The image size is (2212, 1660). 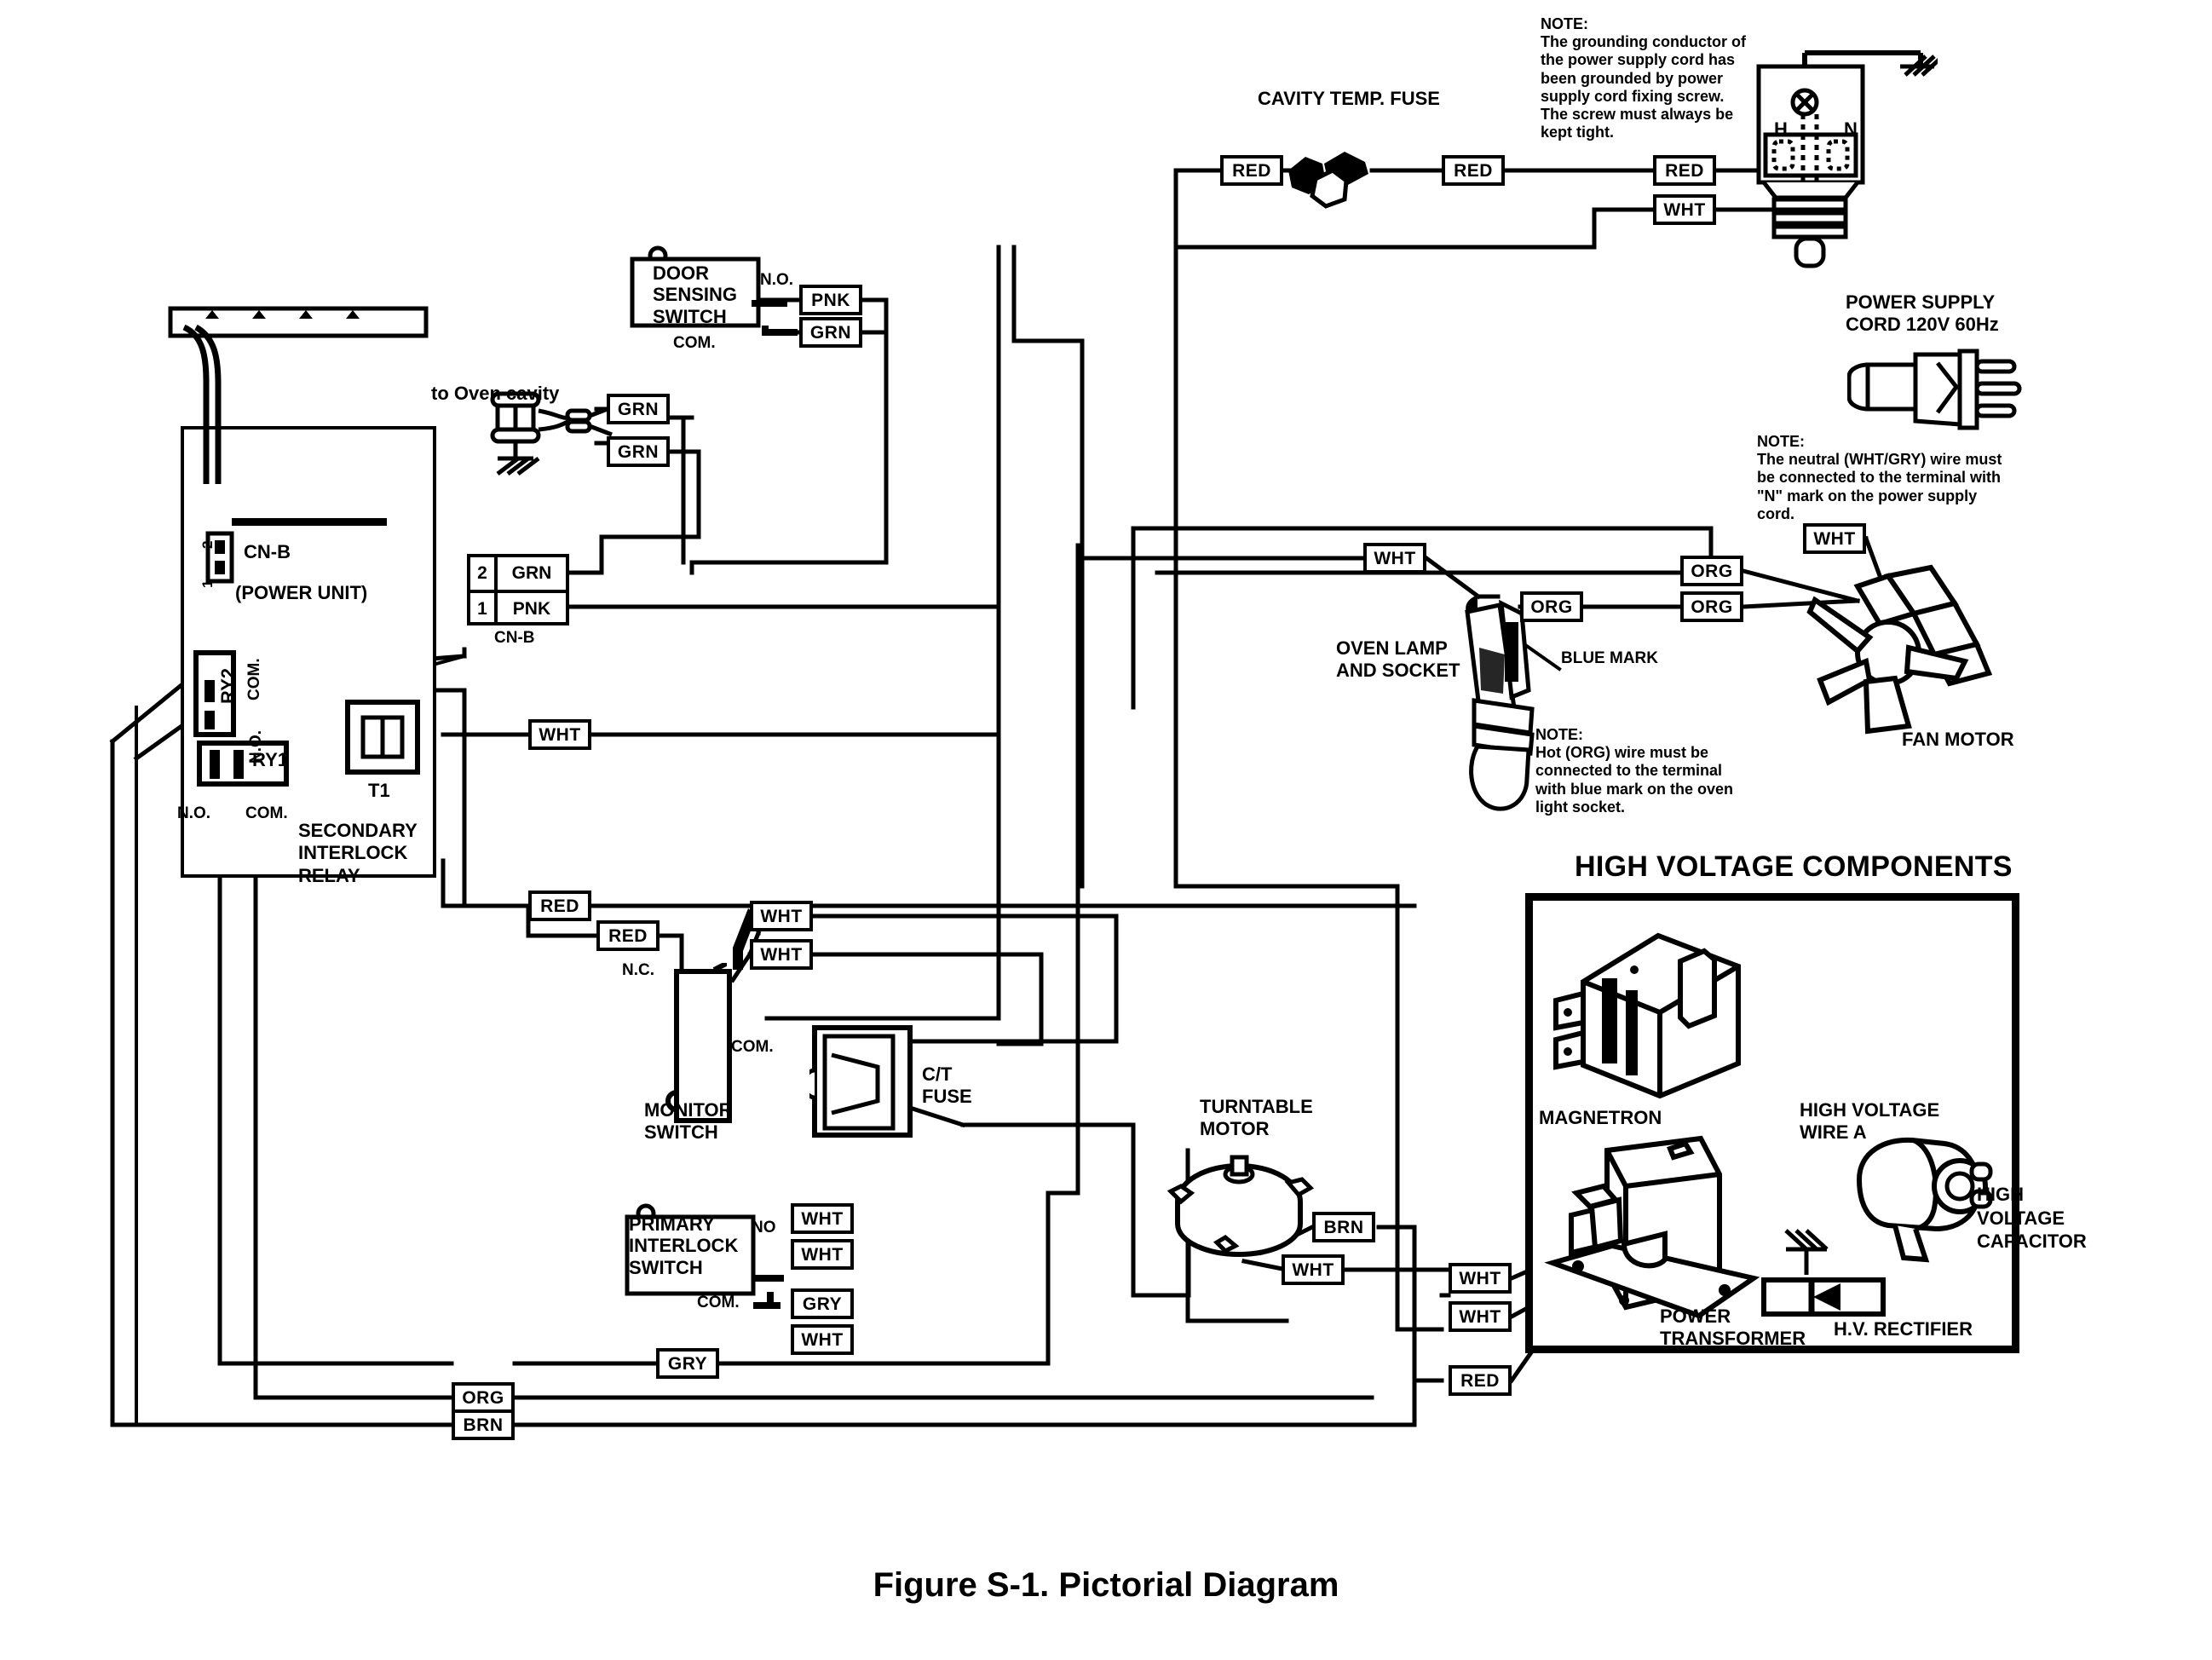 I want to click on power-unit-slot, so click(x=309, y=522).